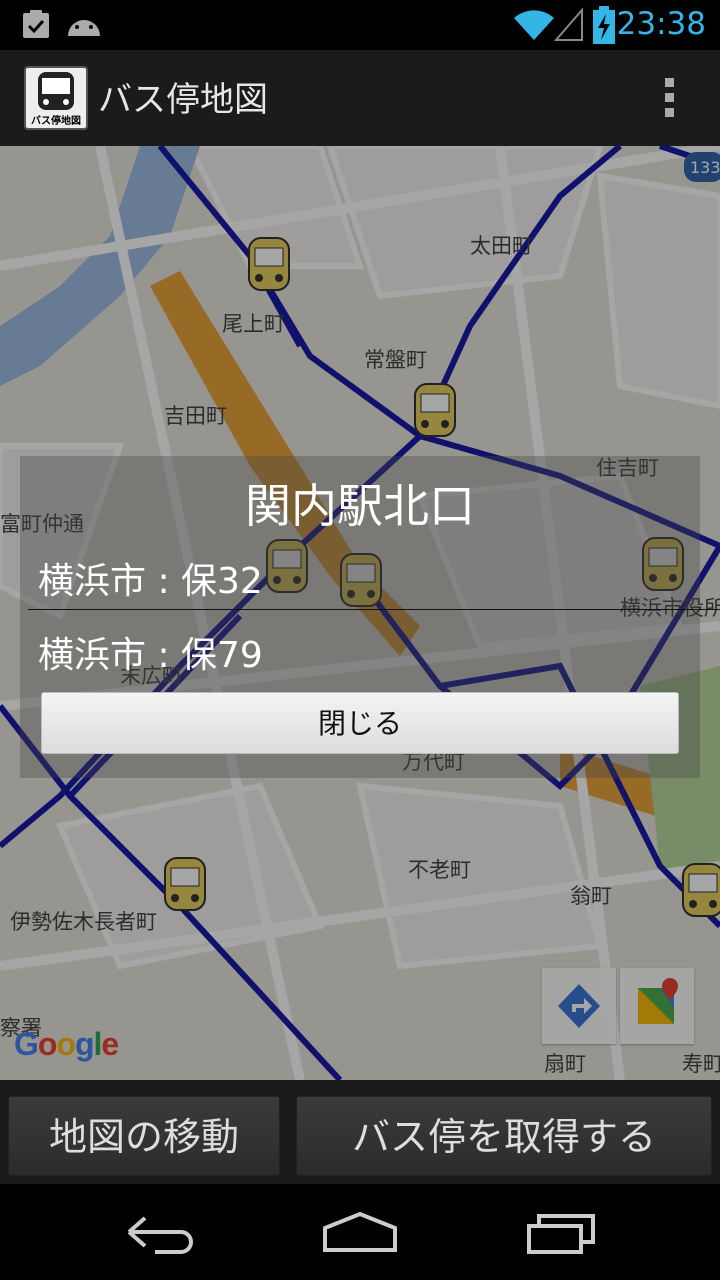  What do you see at coordinates (144, 1136) in the screenshot?
I see `move-map-button: 地図の移動` at bounding box center [144, 1136].